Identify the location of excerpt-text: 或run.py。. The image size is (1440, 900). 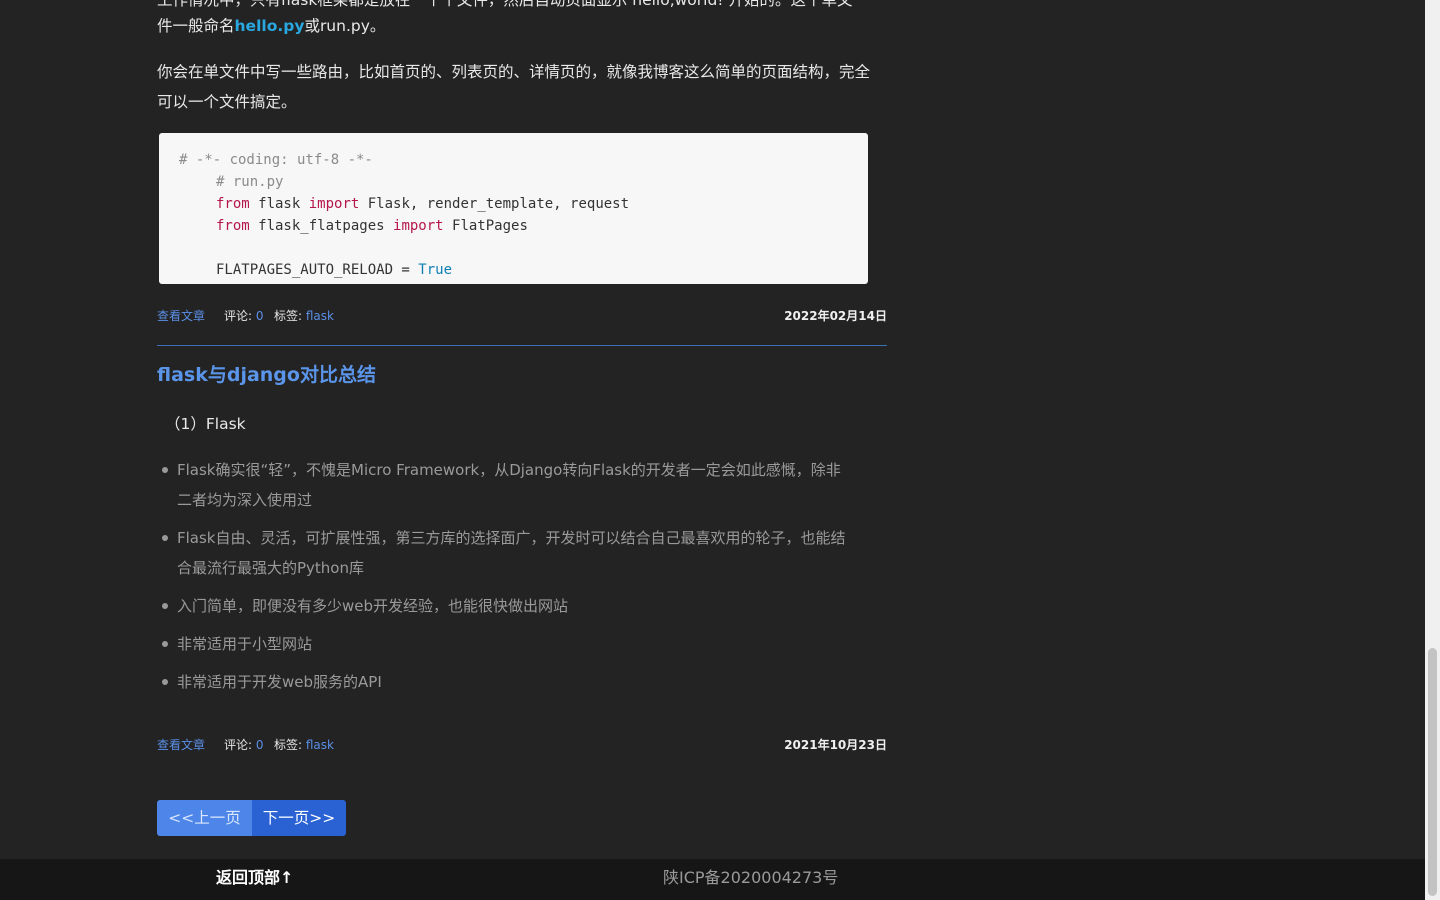
(345, 26).